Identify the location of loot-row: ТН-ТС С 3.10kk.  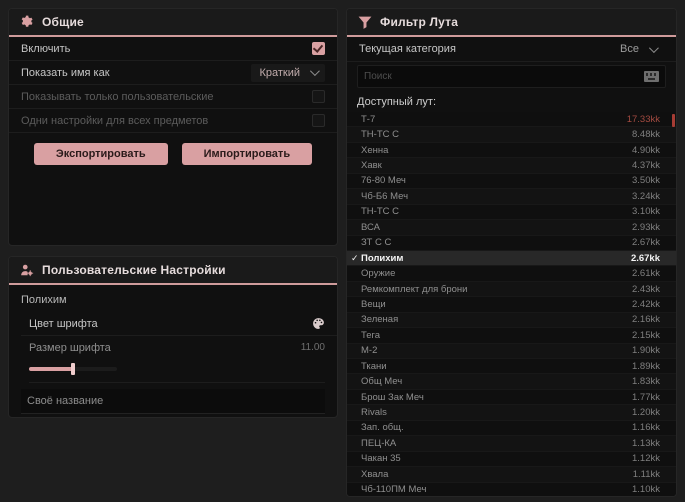
(511, 212).